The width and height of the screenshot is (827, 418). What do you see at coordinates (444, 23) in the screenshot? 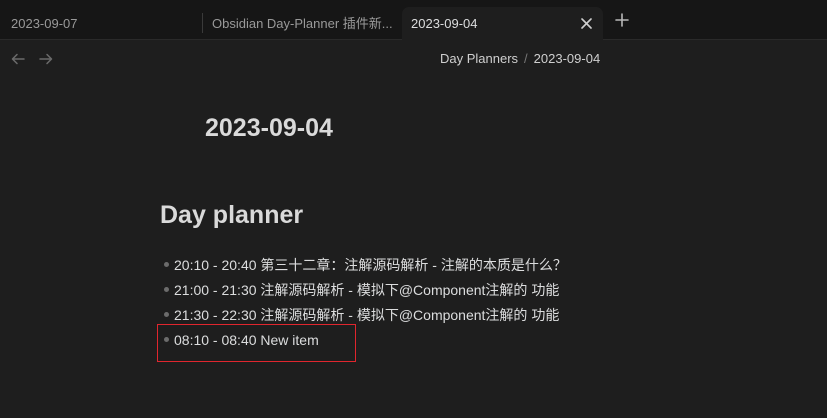
I see `tab-label: 2023-09-04` at bounding box center [444, 23].